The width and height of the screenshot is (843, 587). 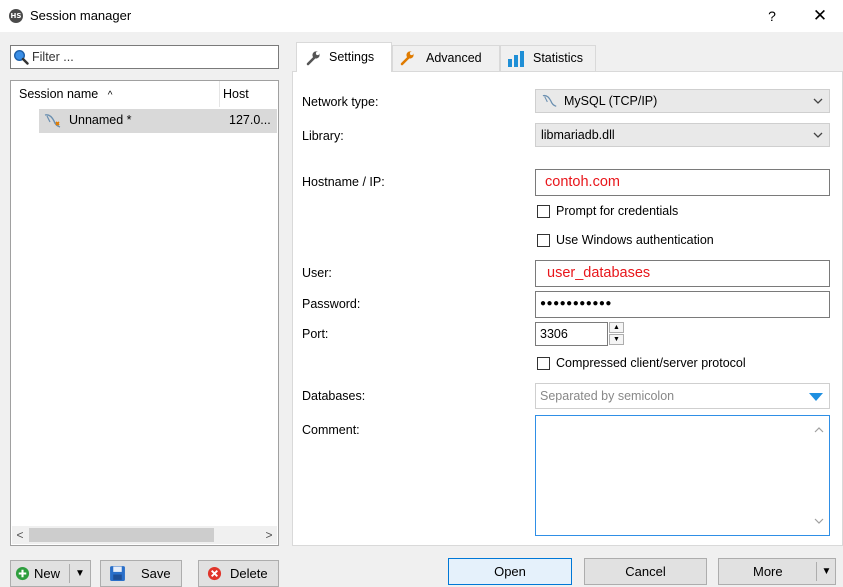 What do you see at coordinates (616, 339) in the screenshot?
I see `spin-down-icon: ▼` at bounding box center [616, 339].